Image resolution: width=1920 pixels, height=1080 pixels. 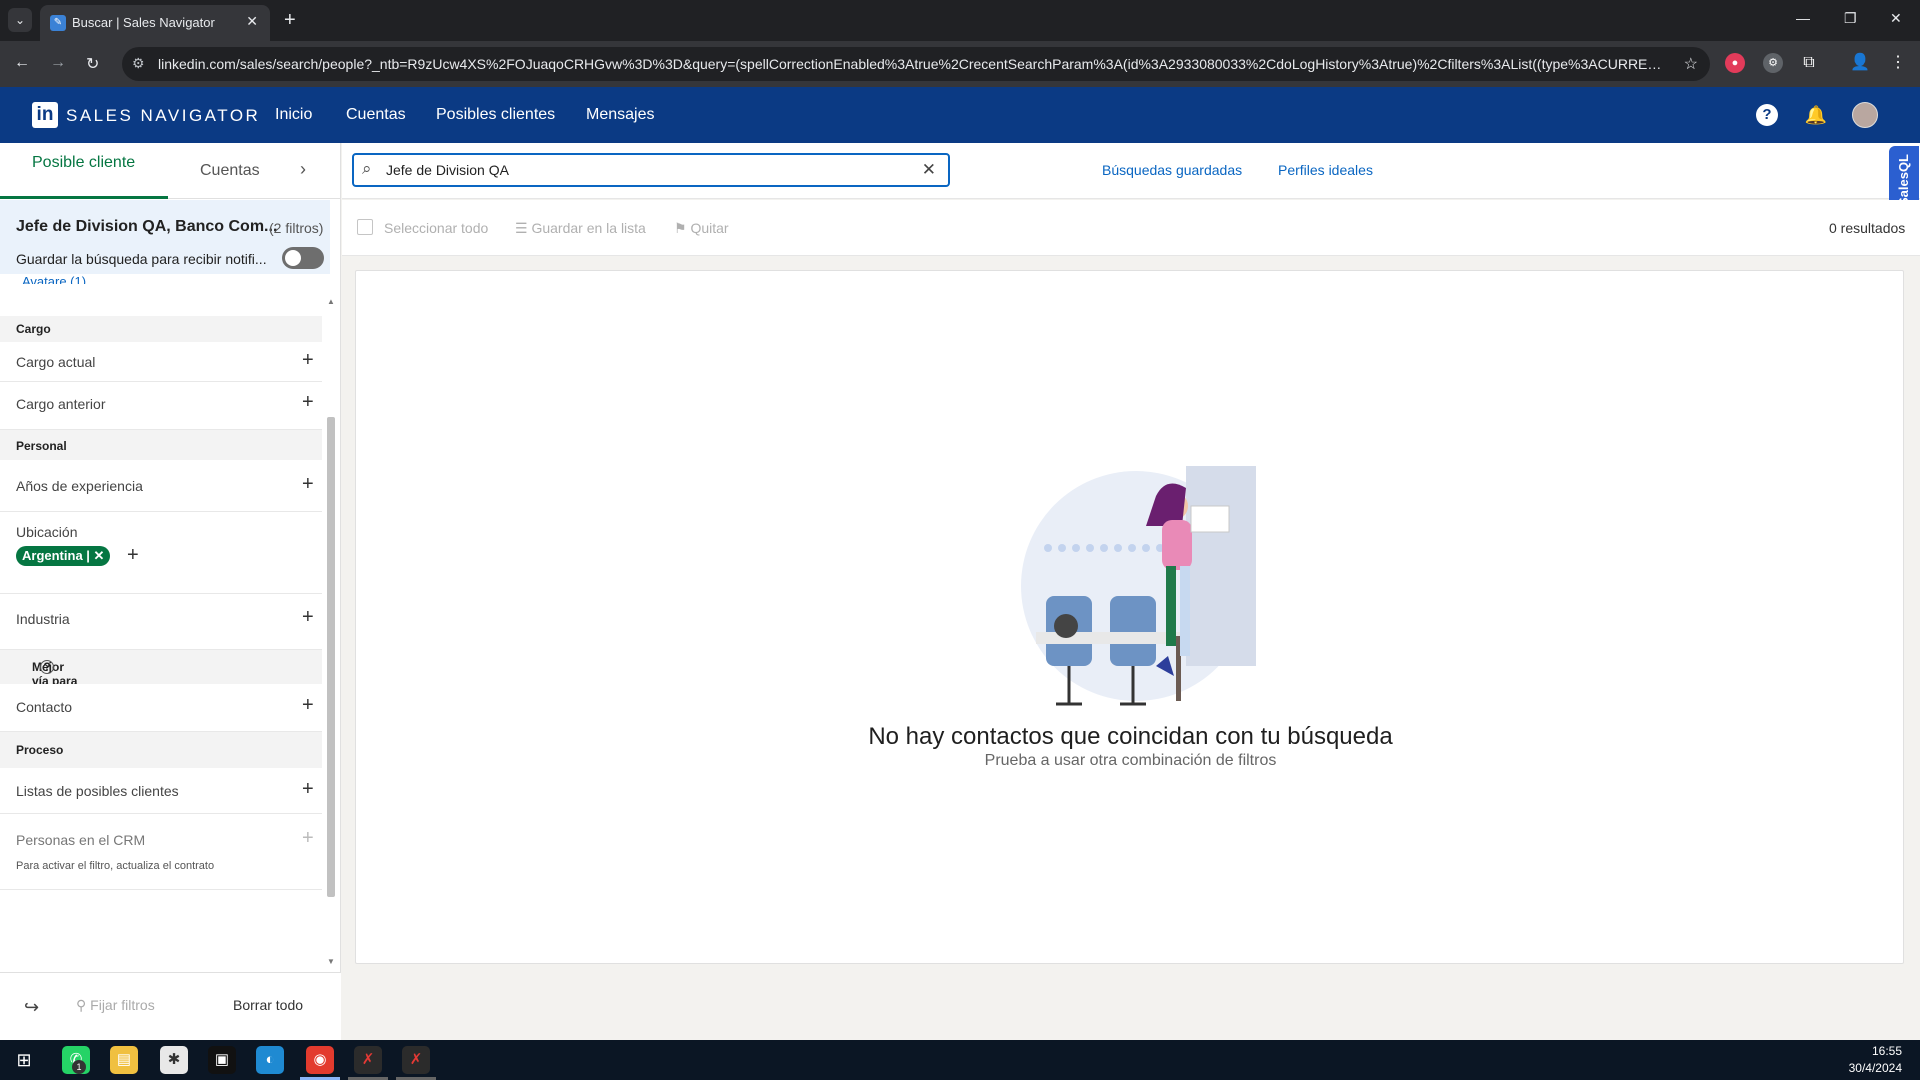 What do you see at coordinates (31, 1007) in the screenshot?
I see `share-icon: ↪` at bounding box center [31, 1007].